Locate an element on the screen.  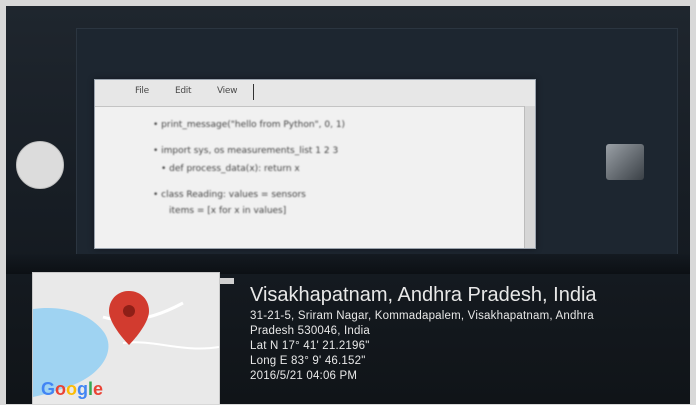
menu-item-file: File is located at coordinates (142, 91).